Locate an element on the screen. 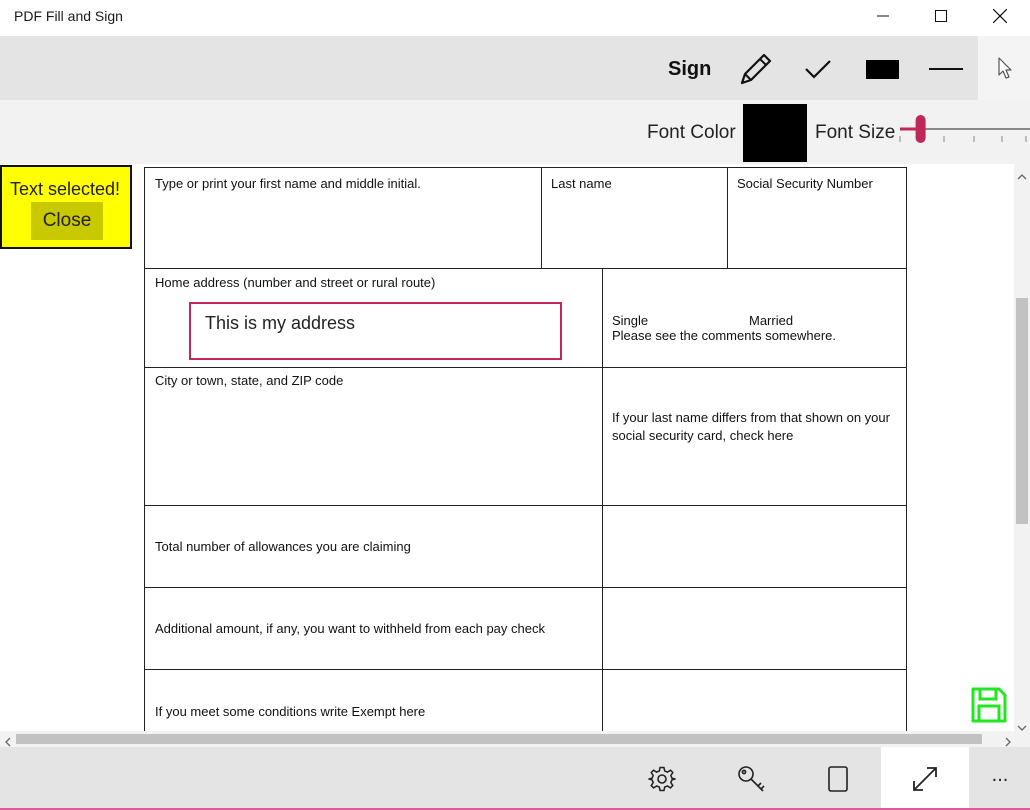  ssn-label: Social Security Number is located at coordinates (805, 183).